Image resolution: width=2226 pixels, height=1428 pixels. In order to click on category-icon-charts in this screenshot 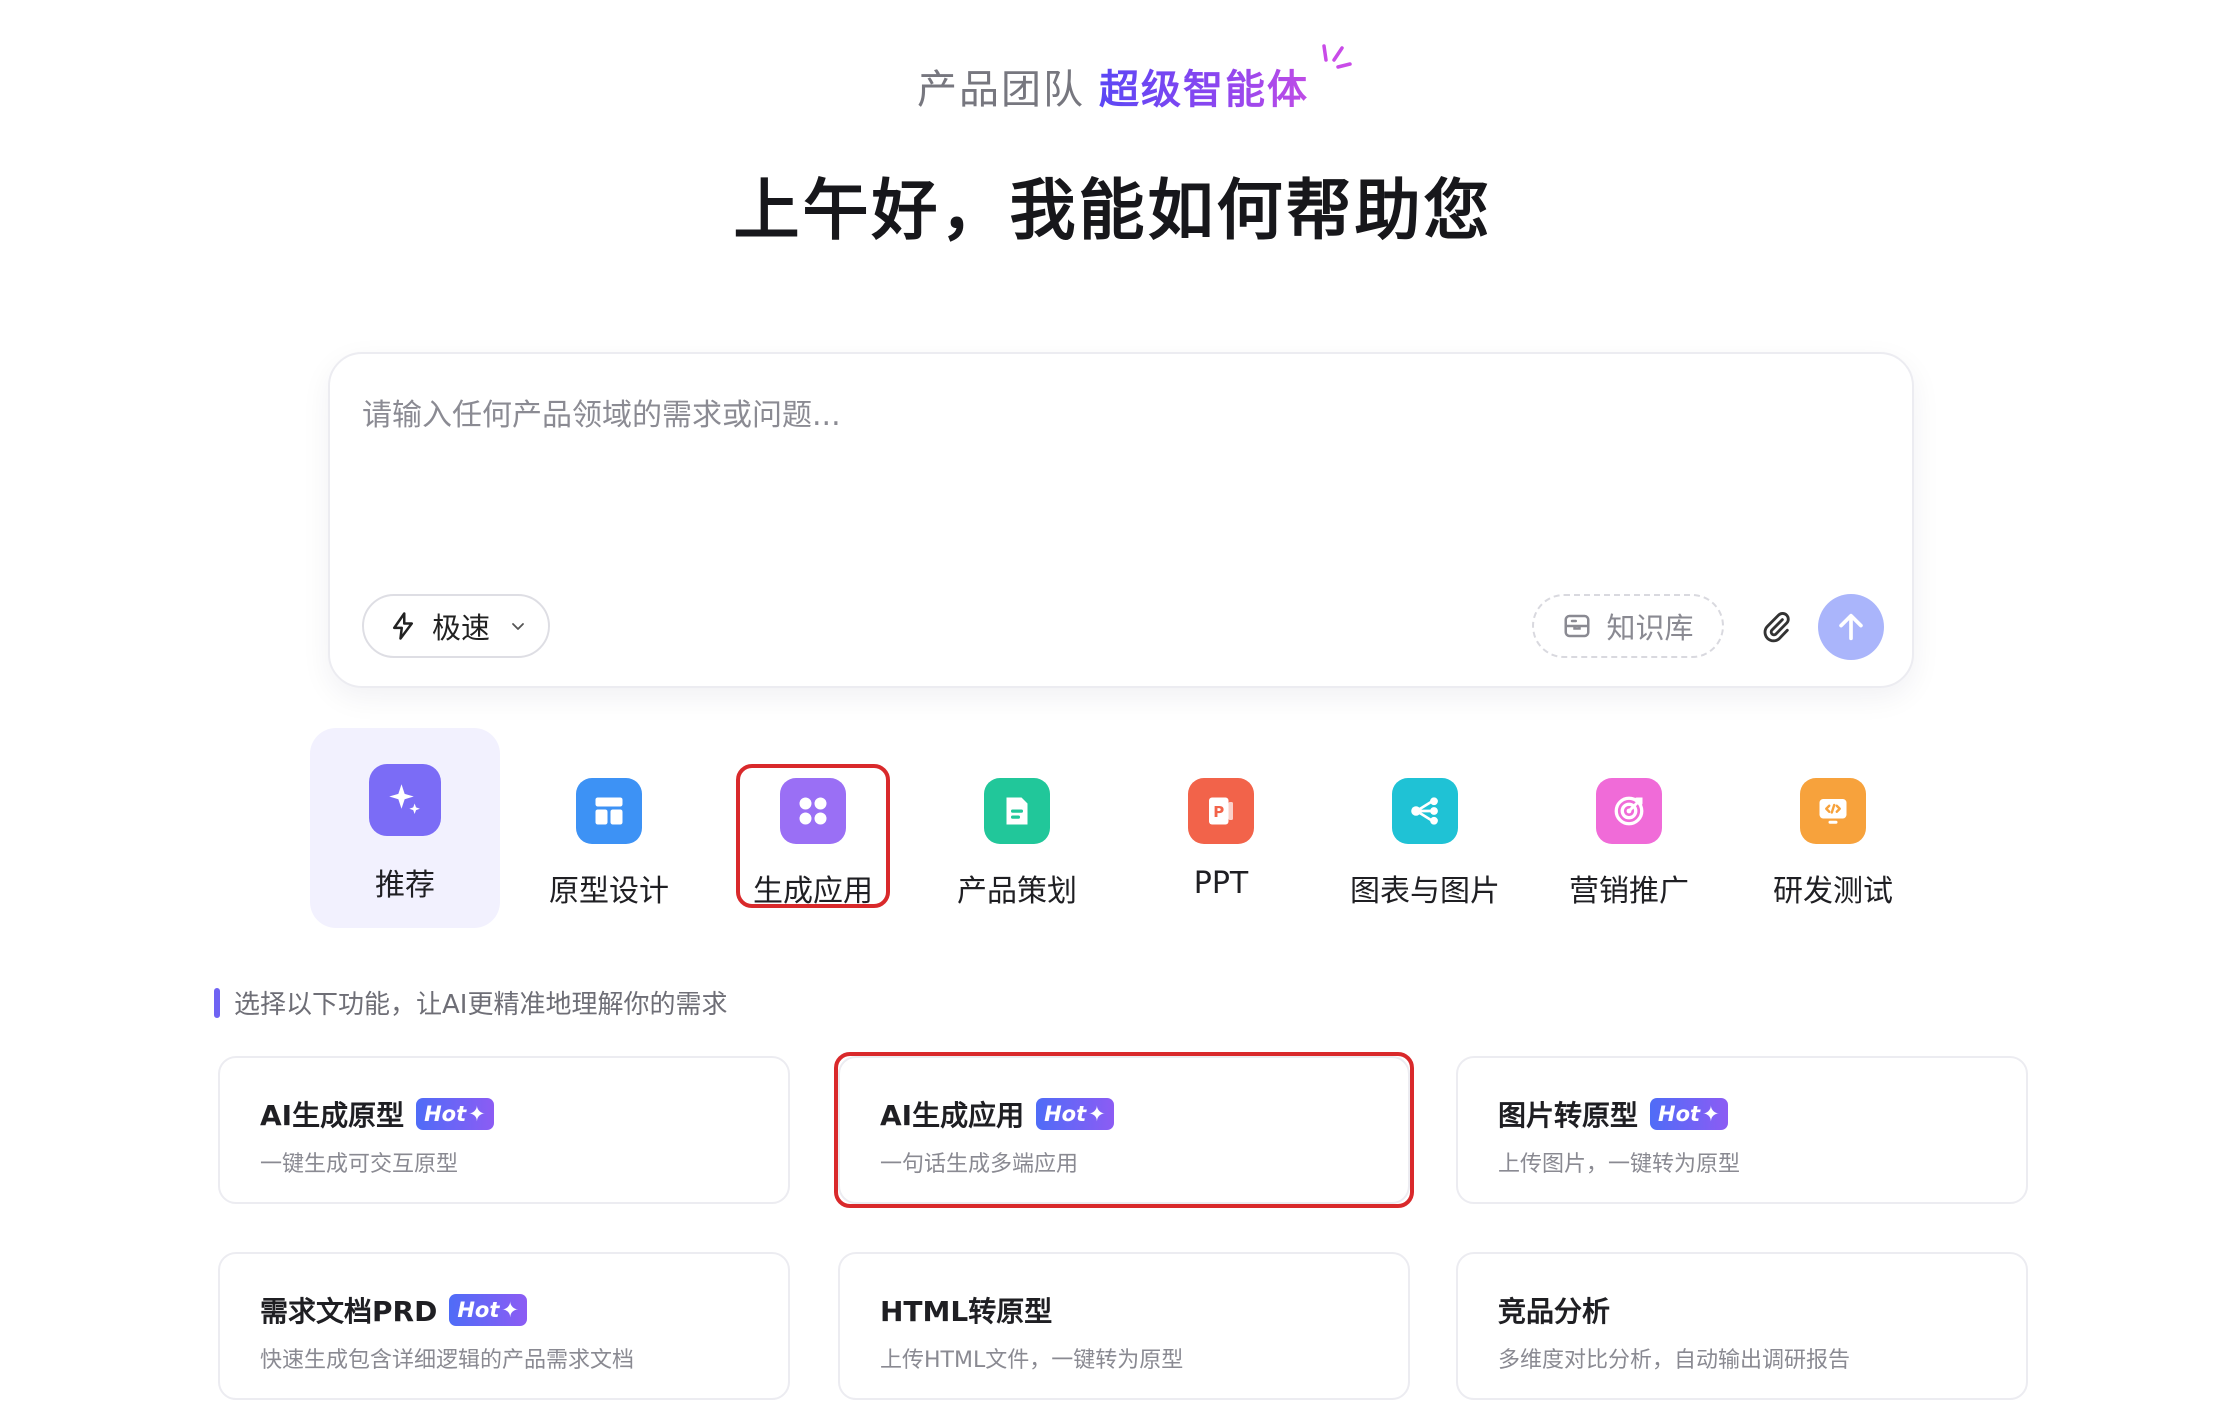, I will do `click(1425, 811)`.